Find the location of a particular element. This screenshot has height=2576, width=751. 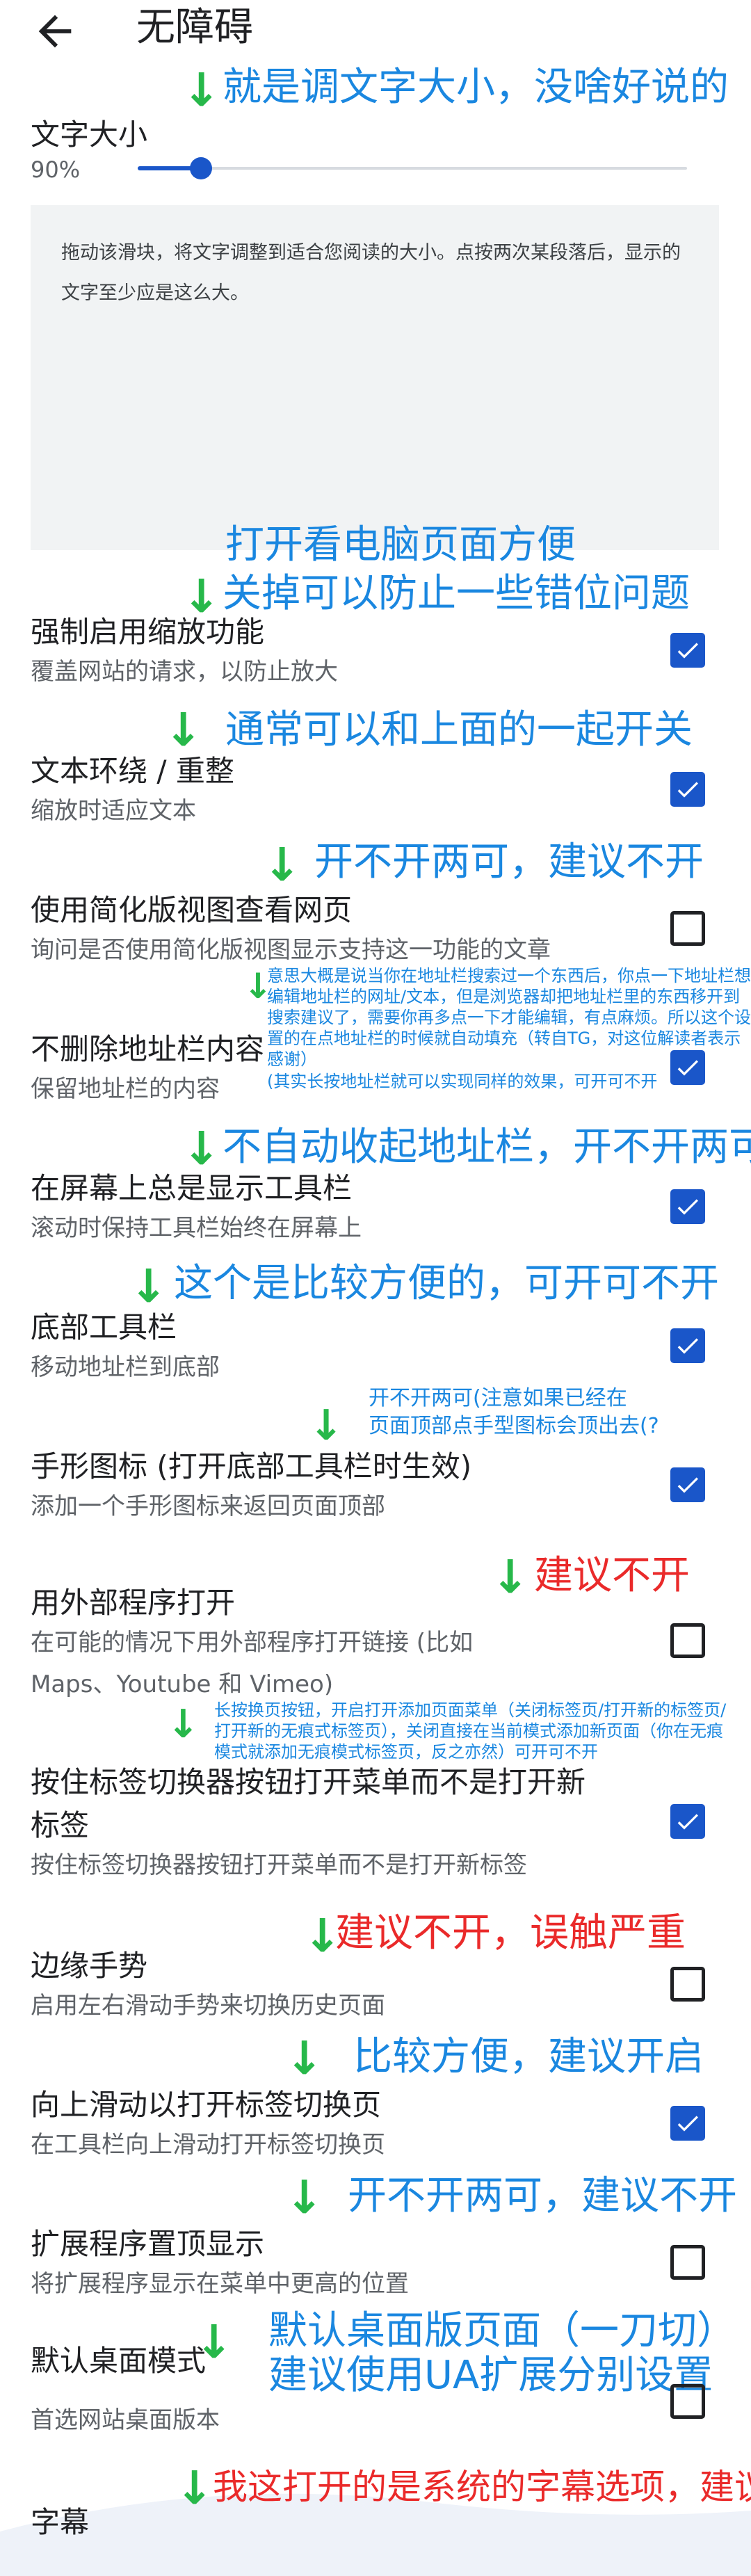

setting-text-wrap-subtitle: 缩放时适应文本 is located at coordinates (113, 811).